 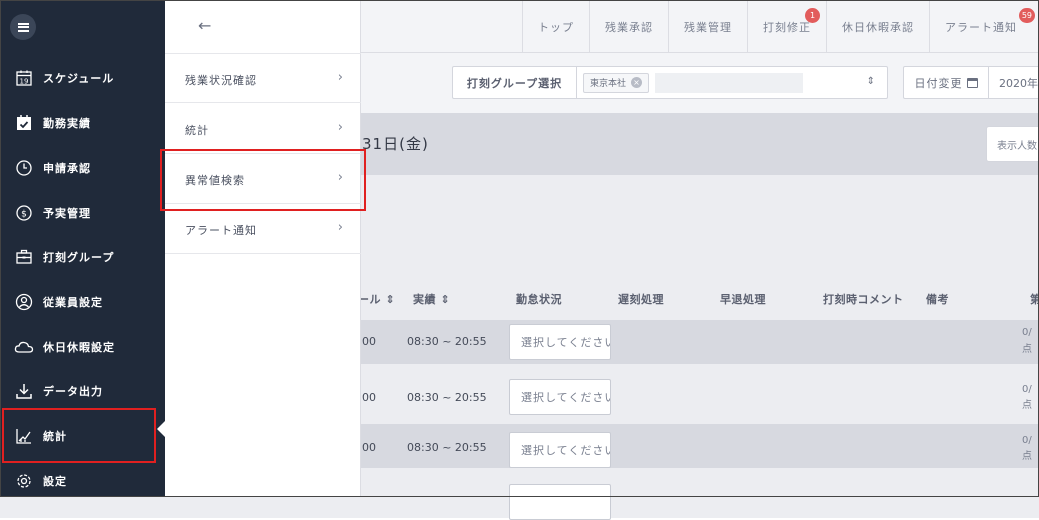 I want to click on calendar-check-icon, so click(x=24, y=123).